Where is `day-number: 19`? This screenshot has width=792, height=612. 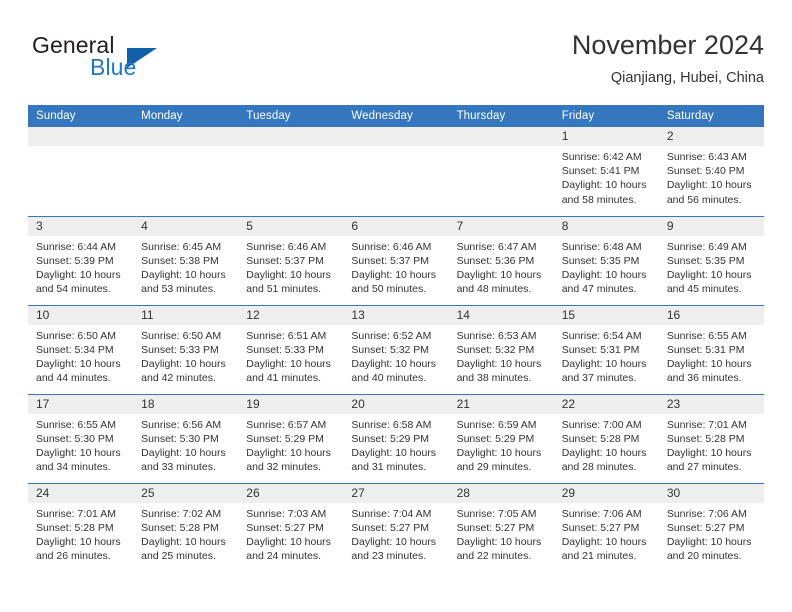 day-number: 19 is located at coordinates (291, 404).